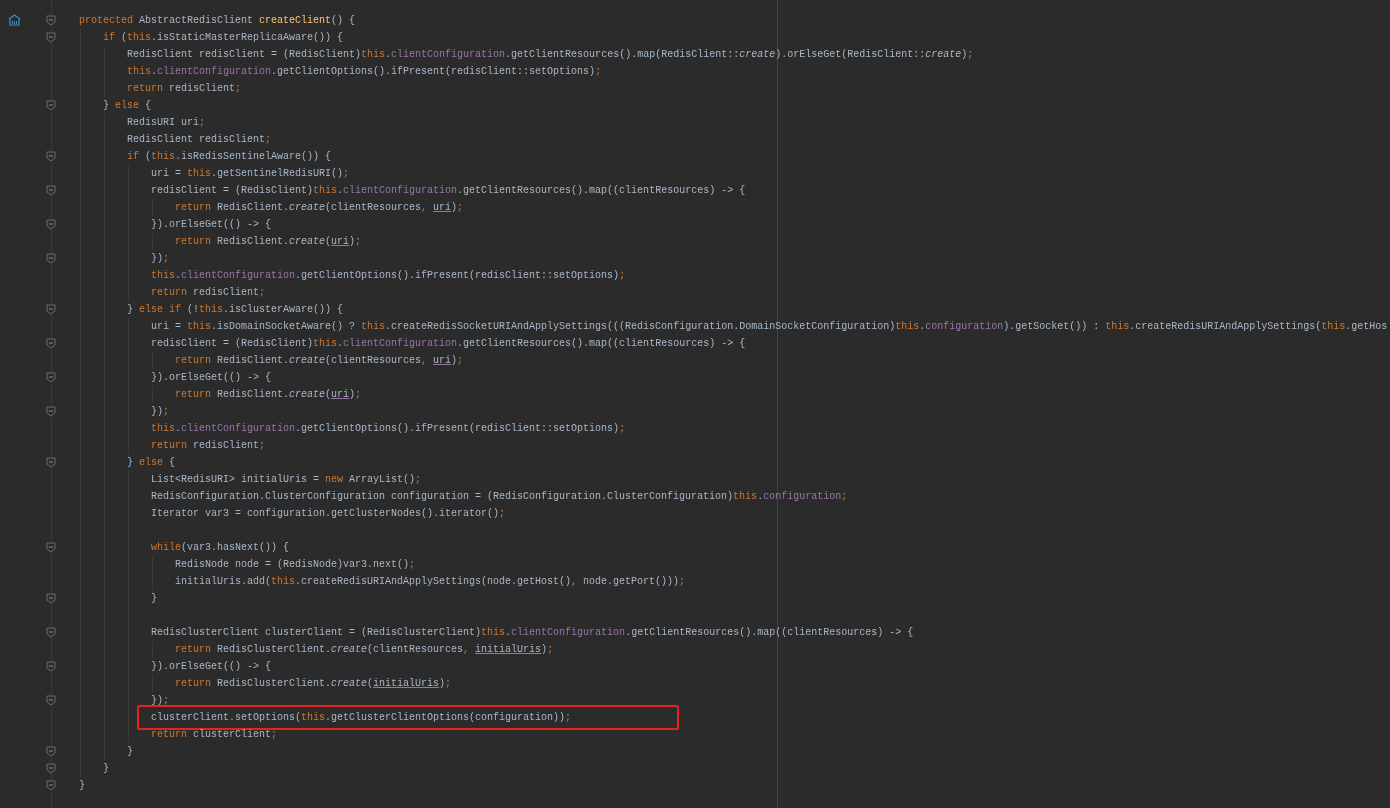  Describe the element at coordinates (499, 497) in the screenshot. I see `code-line: RedisConfiguration.ClusterConfiguration configuration = (RedisConfiguration.ClusterConfiguration)this.configuration;` at that location.